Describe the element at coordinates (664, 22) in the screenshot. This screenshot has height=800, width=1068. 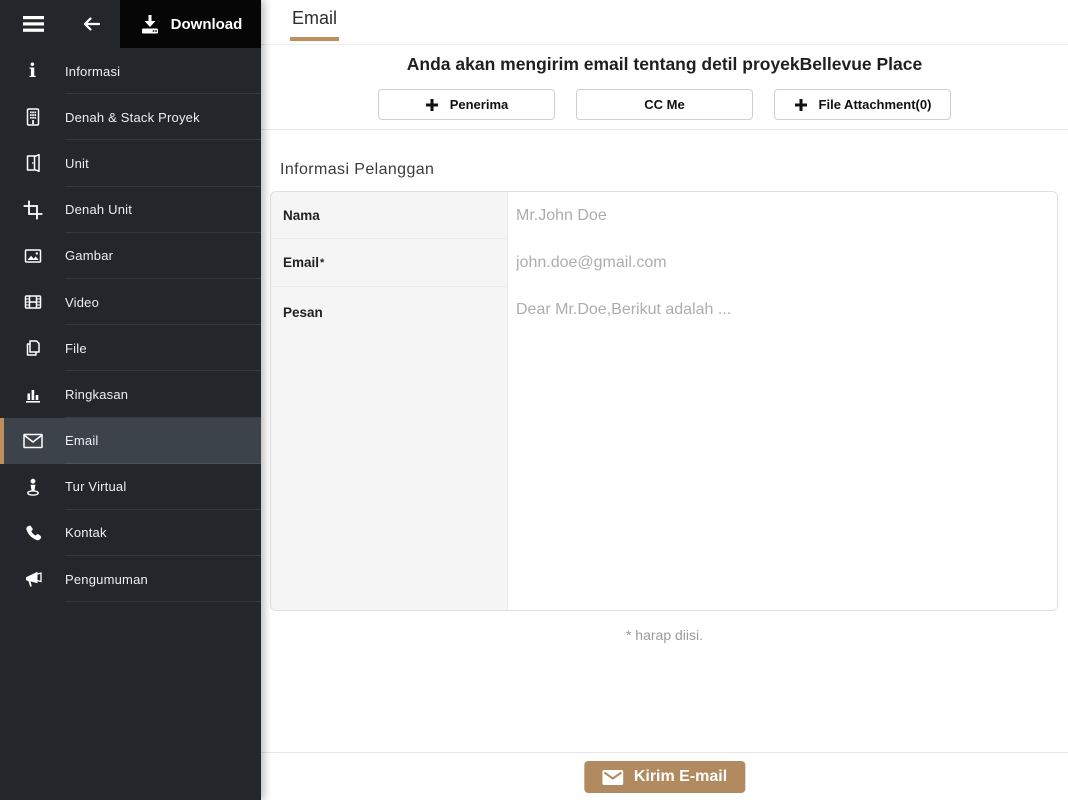
I see `tab-bar: Email` at that location.